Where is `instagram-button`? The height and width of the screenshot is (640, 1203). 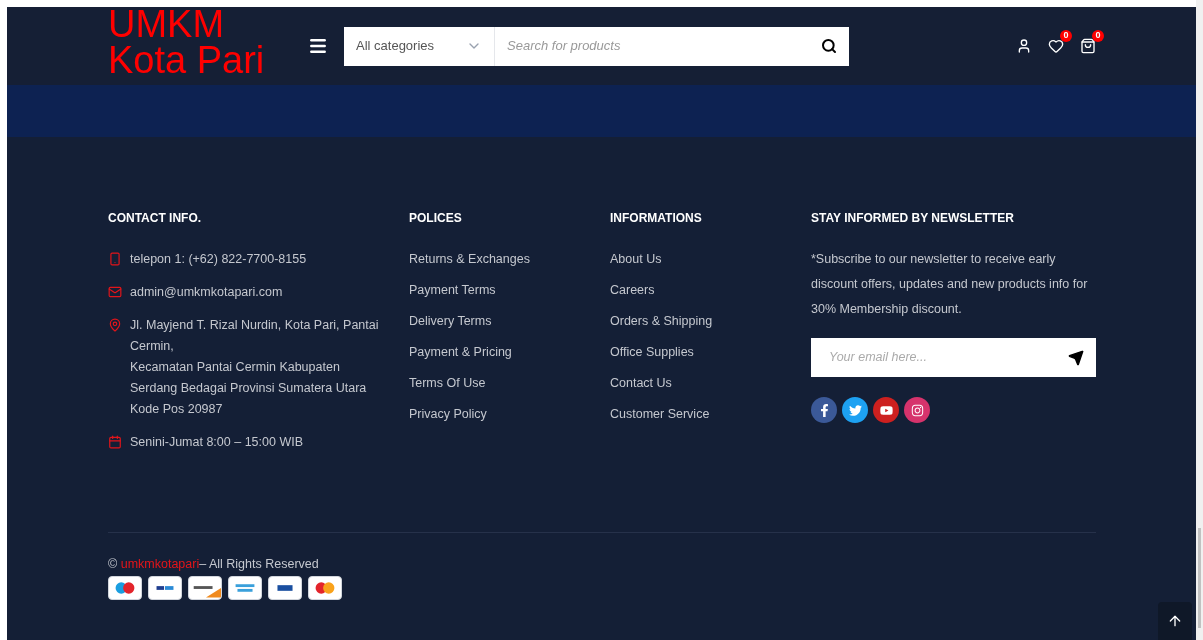
instagram-button is located at coordinates (917, 410).